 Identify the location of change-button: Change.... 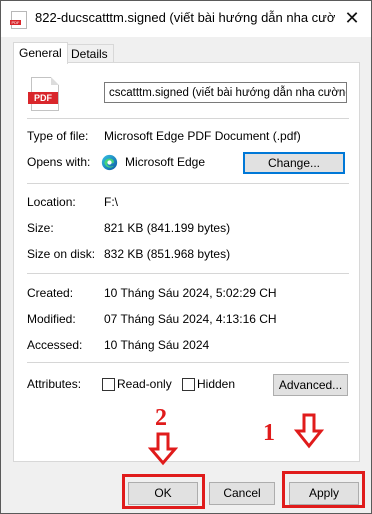
(294, 163).